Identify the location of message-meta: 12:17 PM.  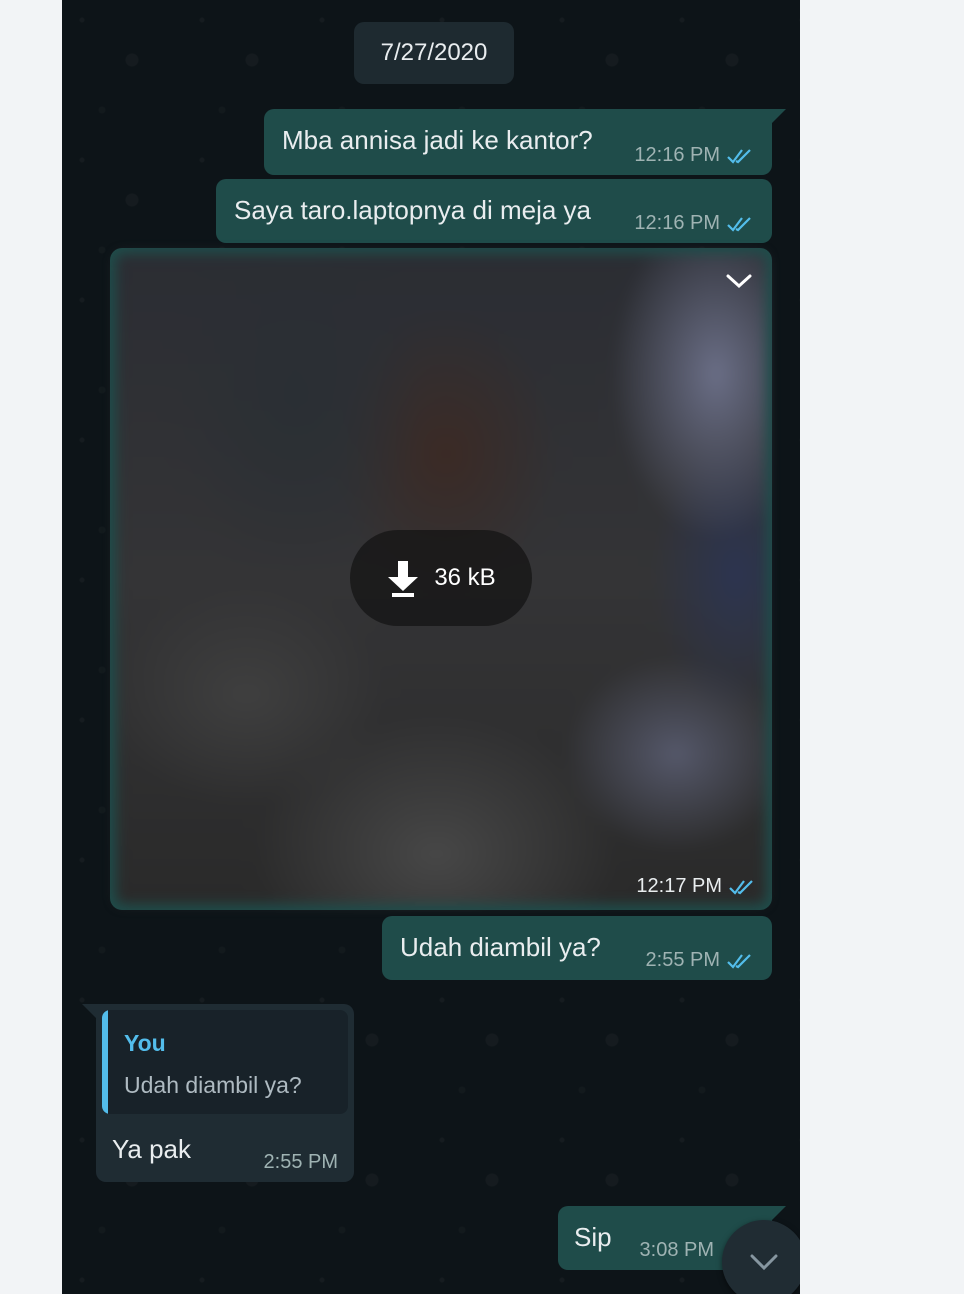
(697, 886).